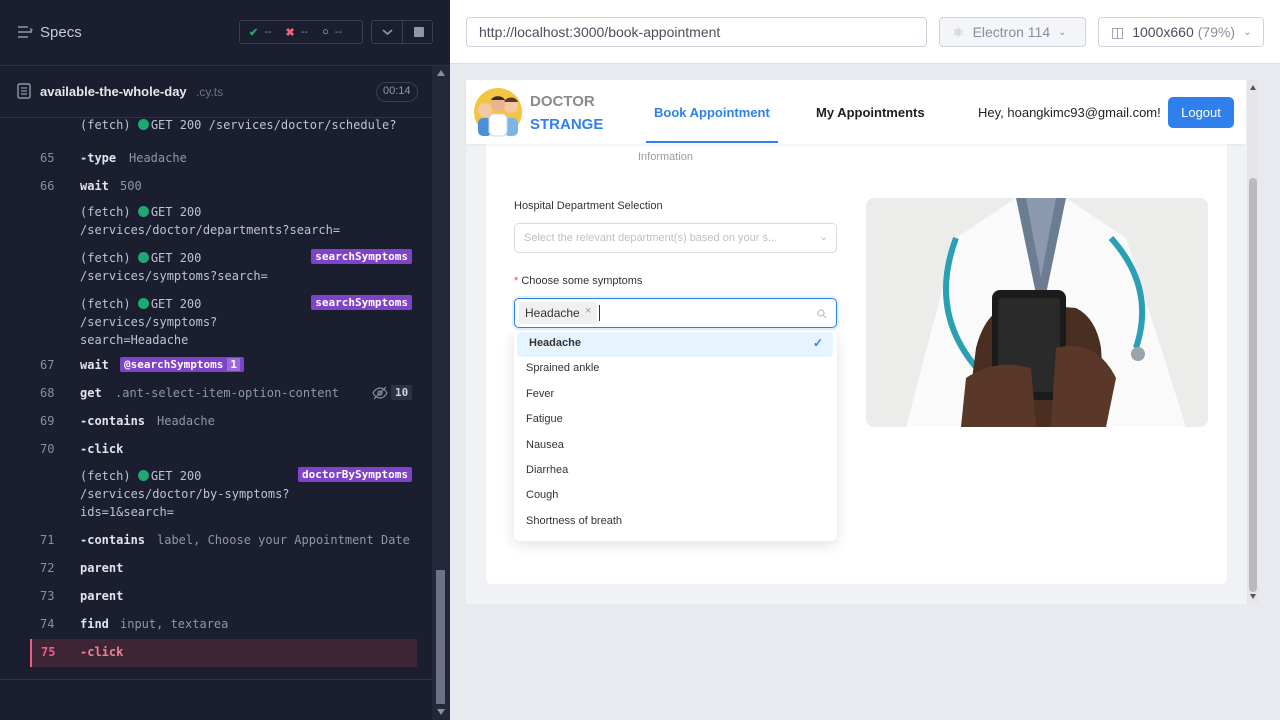 This screenshot has width=1280, height=720. I want to click on specs-header: Specs ✔ -- ✖ -- ○ --, so click(225, 33).